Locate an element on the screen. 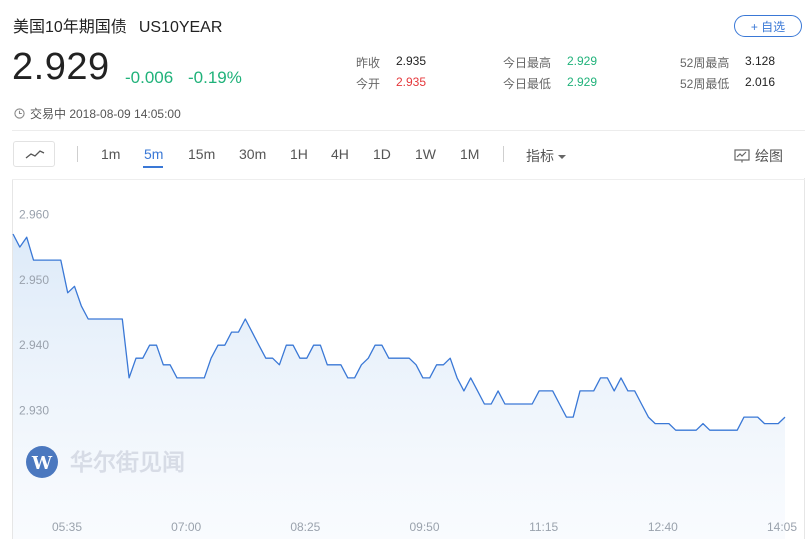 This screenshot has height=539, width=805. interval-1mo: 1M is located at coordinates (469, 154).